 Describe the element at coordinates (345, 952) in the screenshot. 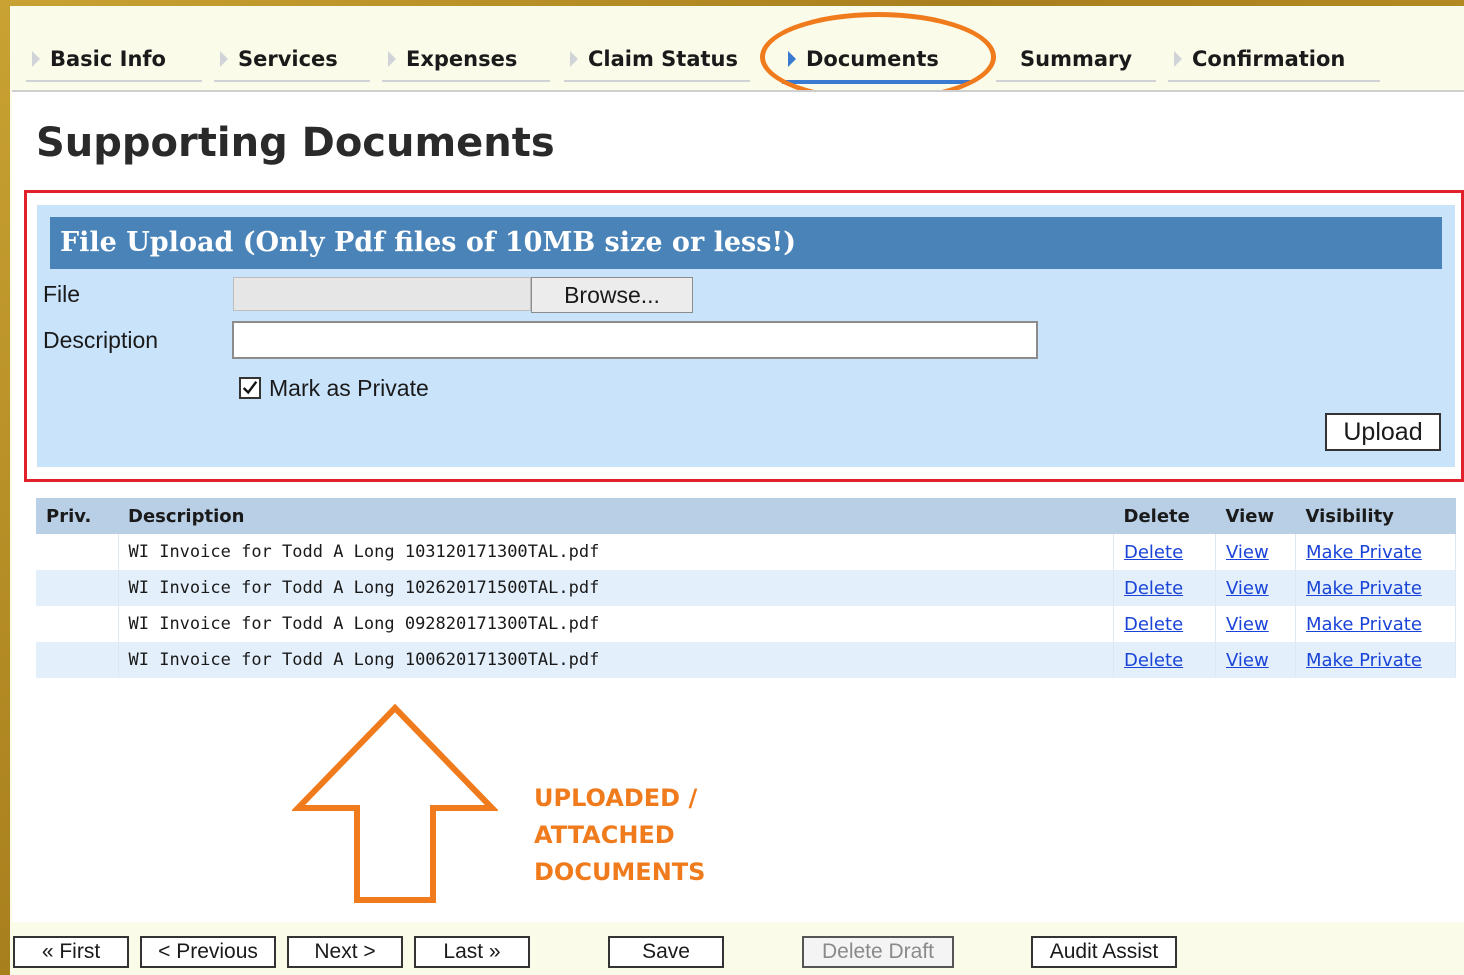

I see `next-button: Next >` at that location.